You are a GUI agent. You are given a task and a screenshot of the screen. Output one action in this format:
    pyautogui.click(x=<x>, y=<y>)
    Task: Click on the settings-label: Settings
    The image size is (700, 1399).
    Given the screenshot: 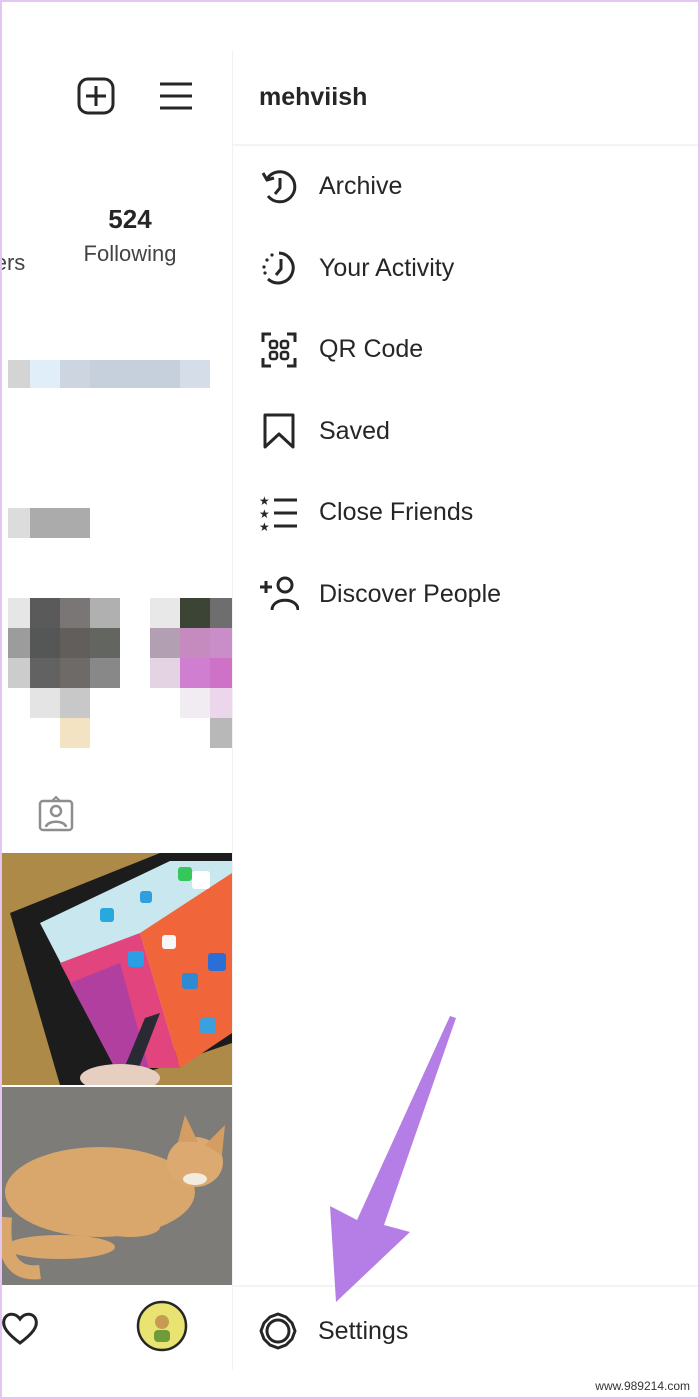 What is the action you would take?
    pyautogui.click(x=363, y=1330)
    